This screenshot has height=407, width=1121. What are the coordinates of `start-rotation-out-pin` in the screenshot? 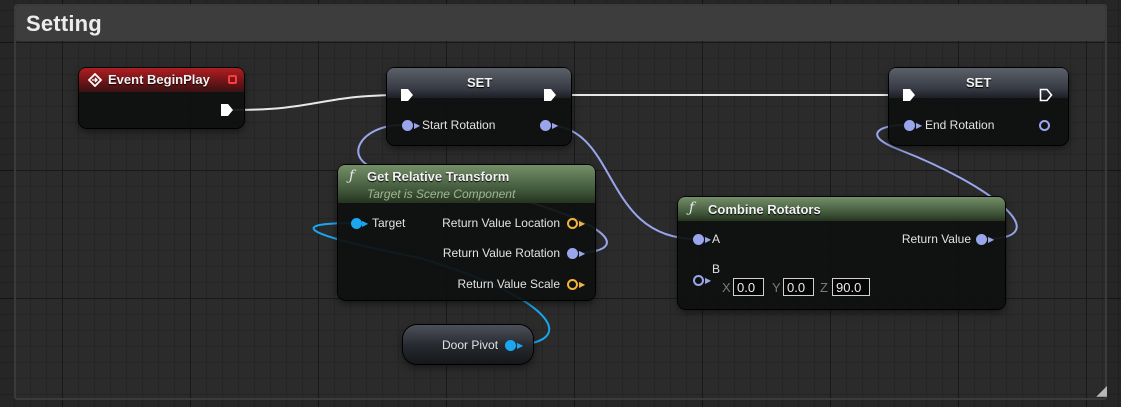 It's located at (545, 125).